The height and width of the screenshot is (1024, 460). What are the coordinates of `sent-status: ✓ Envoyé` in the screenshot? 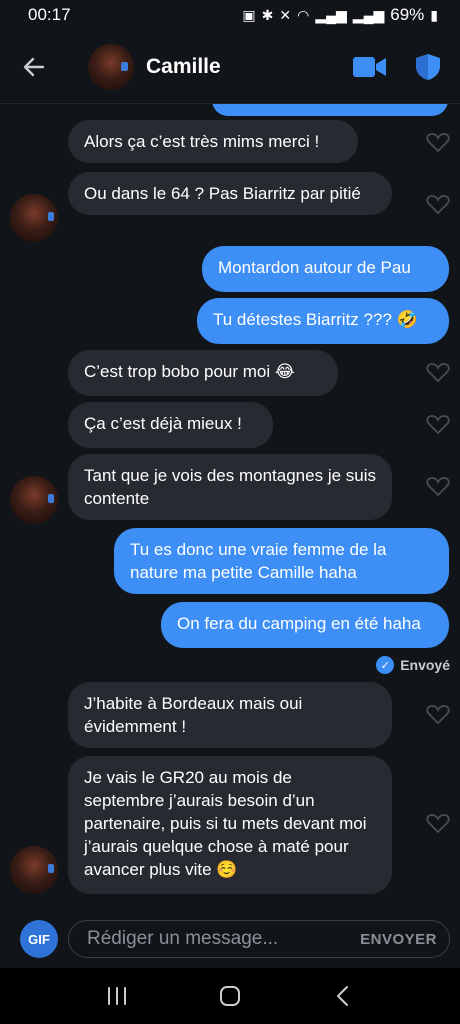 It's located at (413, 665).